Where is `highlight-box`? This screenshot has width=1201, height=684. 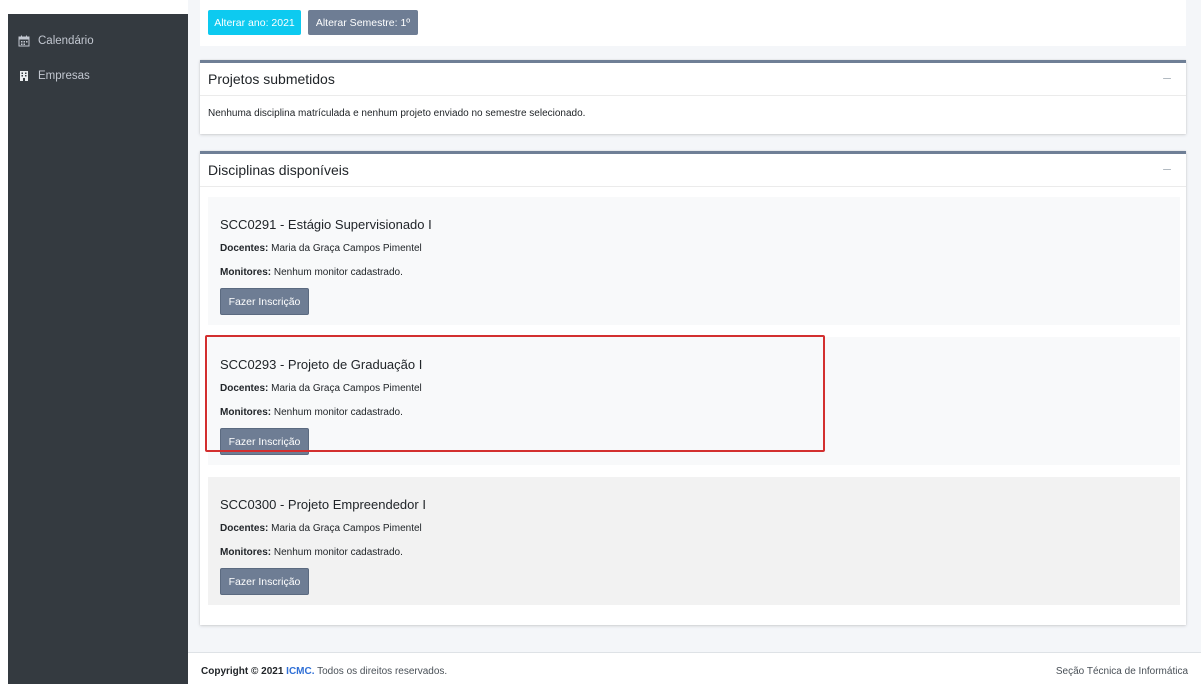 highlight-box is located at coordinates (515, 393).